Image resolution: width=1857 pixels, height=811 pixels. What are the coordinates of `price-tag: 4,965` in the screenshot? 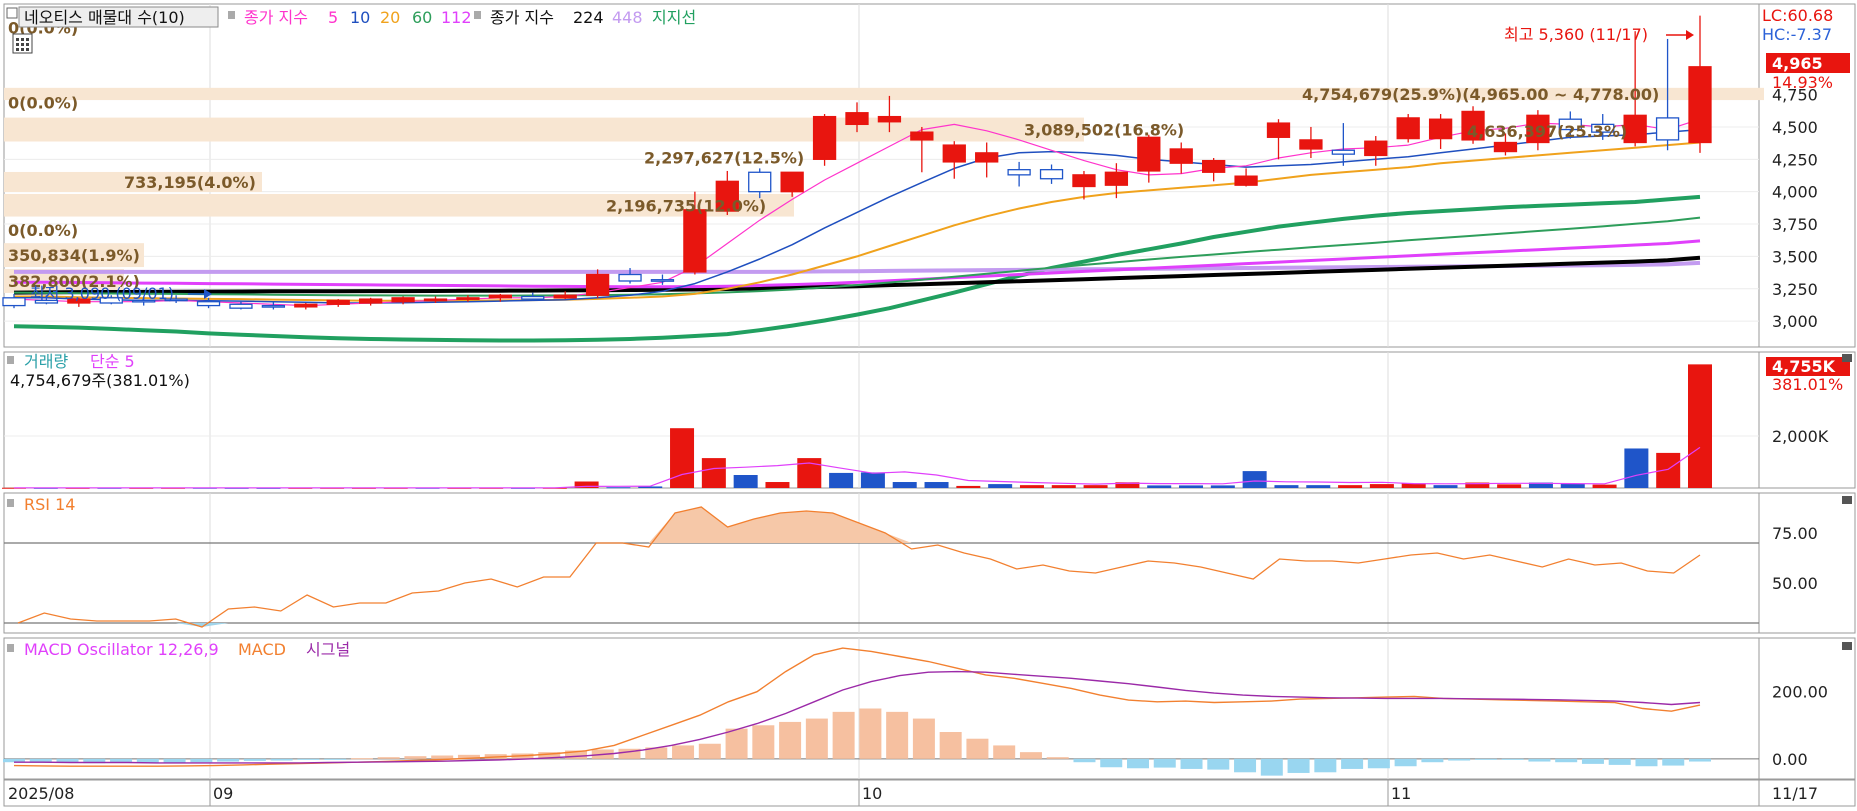 It's located at (1797, 63).